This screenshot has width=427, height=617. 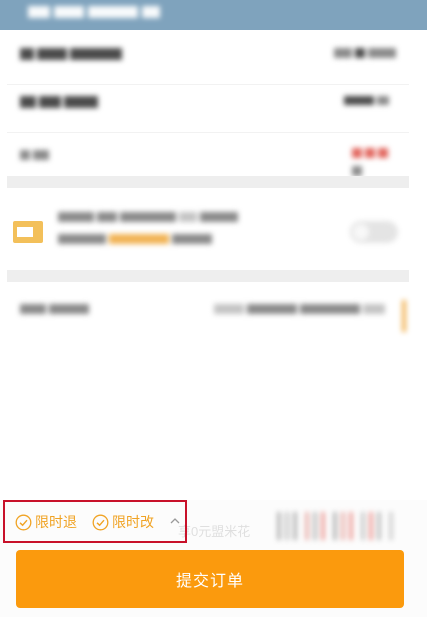 I want to click on page-title-obscured, so click(x=103, y=12).